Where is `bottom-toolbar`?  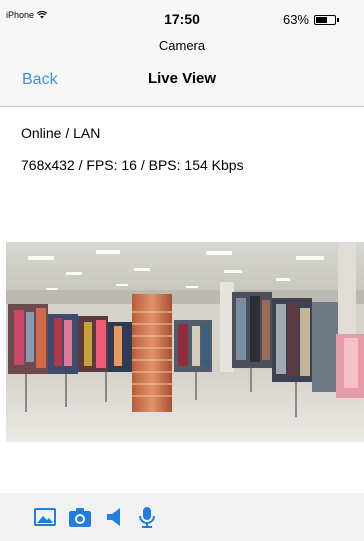
bottom-toolbar is located at coordinates (182, 517).